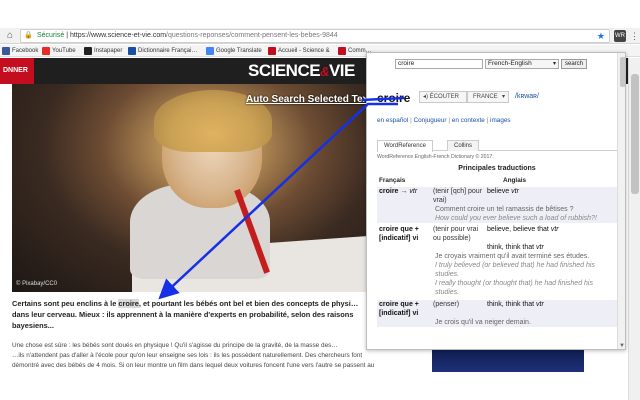  I want to click on bookmark-item: Google Translate, so click(234, 51).